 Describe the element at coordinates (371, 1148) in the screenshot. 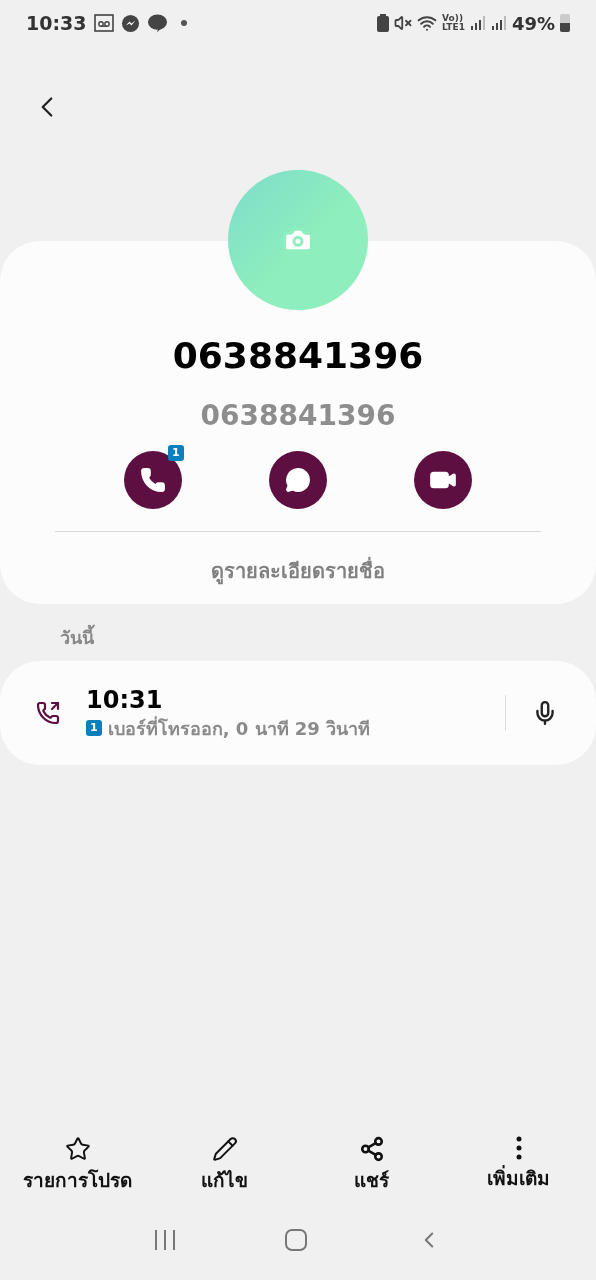

I see `share-icon` at that location.